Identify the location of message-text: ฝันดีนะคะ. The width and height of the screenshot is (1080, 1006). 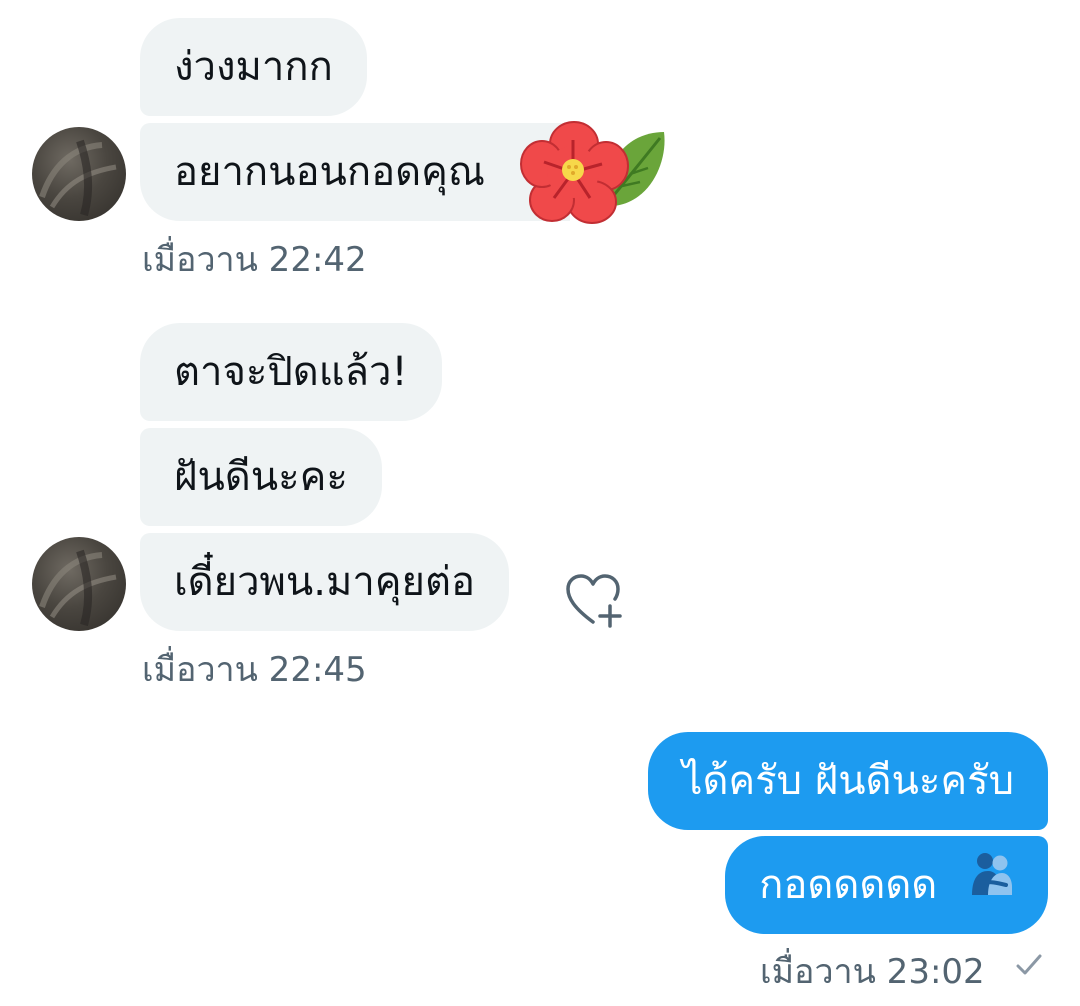
(261, 477).